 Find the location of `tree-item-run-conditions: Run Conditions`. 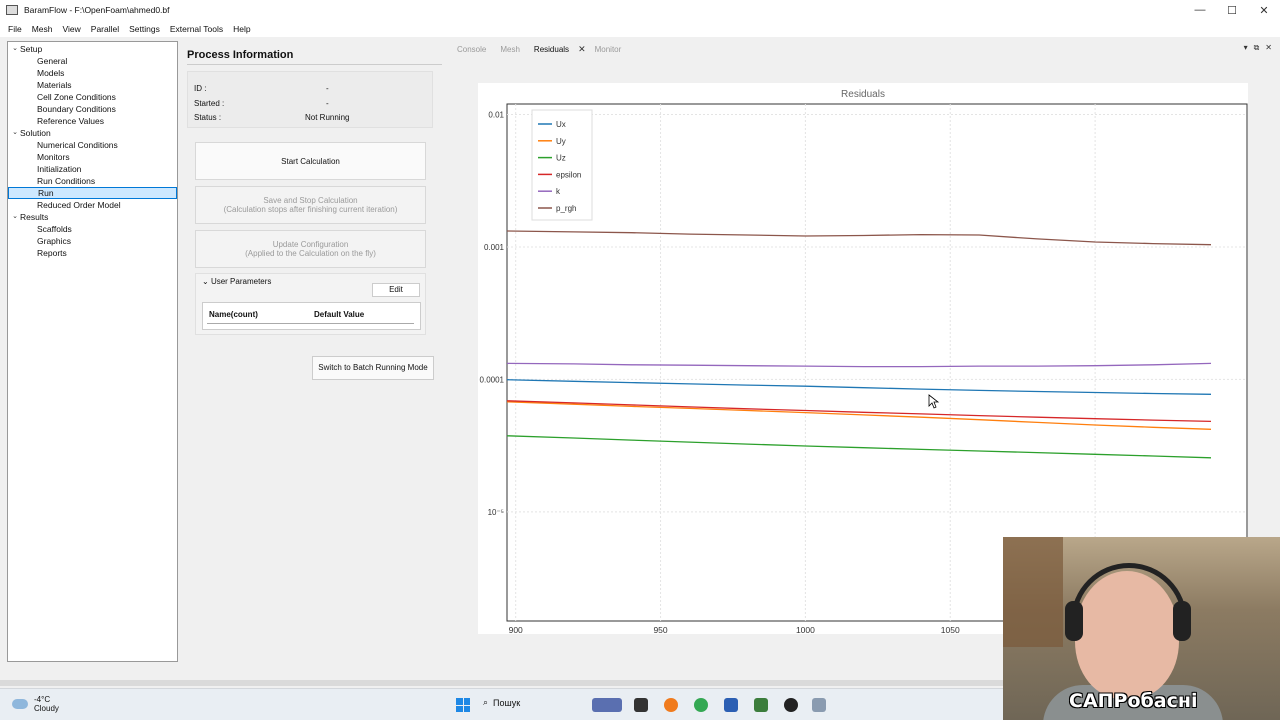

tree-item-run-conditions: Run Conditions is located at coordinates (92, 181).